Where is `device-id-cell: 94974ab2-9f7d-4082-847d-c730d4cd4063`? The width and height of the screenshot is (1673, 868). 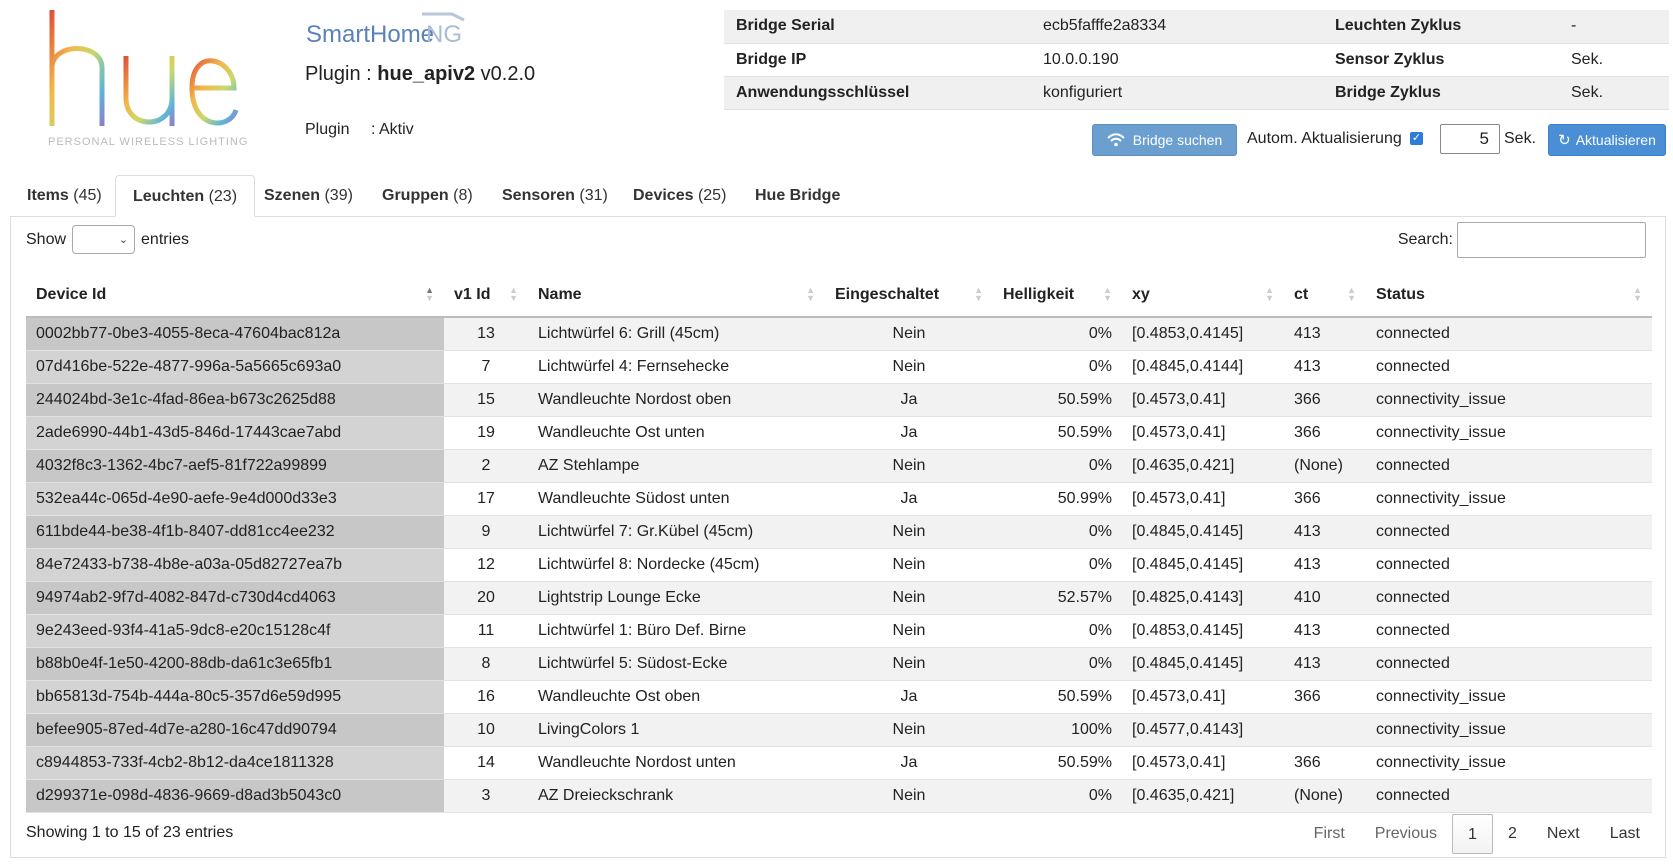
device-id-cell: 94974ab2-9f7d-4082-847d-c730d4cd4063 is located at coordinates (235, 598).